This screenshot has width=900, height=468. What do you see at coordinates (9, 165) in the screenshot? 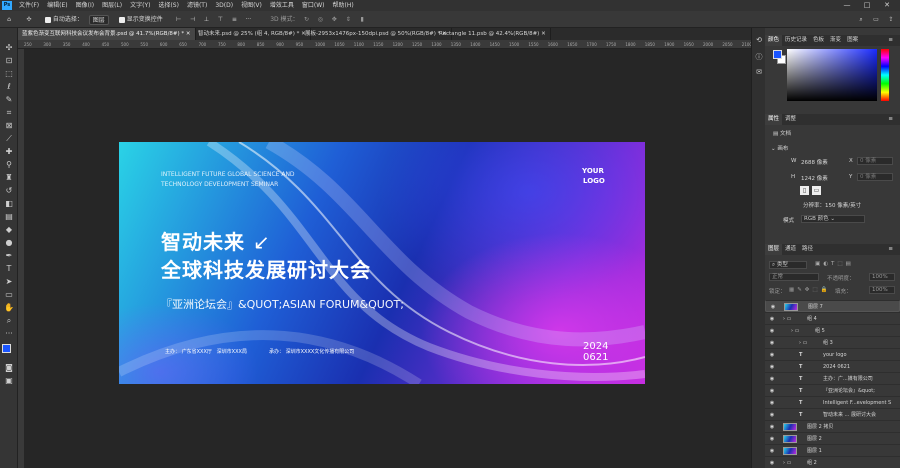
I see `brush-icon: ⚲` at bounding box center [9, 165].